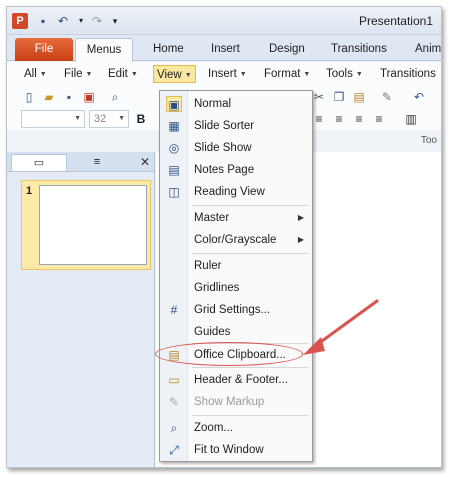 The height and width of the screenshot is (477, 452). What do you see at coordinates (411, 119) in the screenshot?
I see `columns-icon: ▥` at bounding box center [411, 119].